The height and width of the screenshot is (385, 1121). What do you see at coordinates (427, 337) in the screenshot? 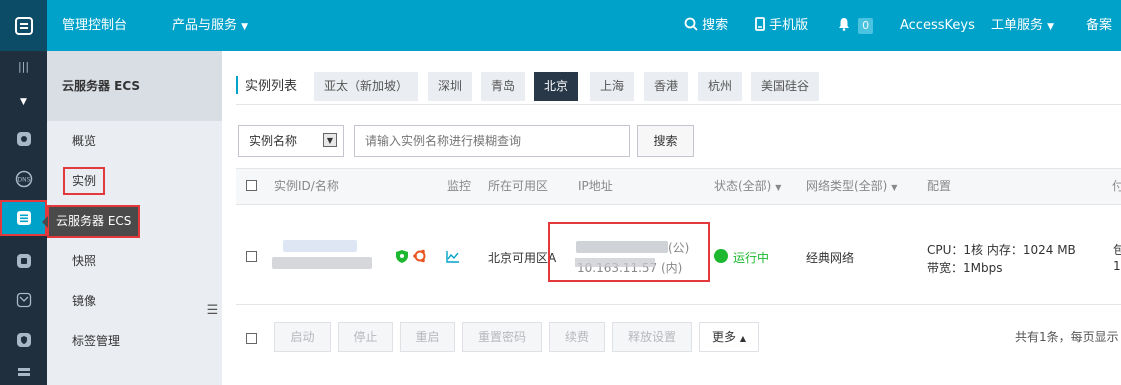
I see `restart-button: 重启` at bounding box center [427, 337].